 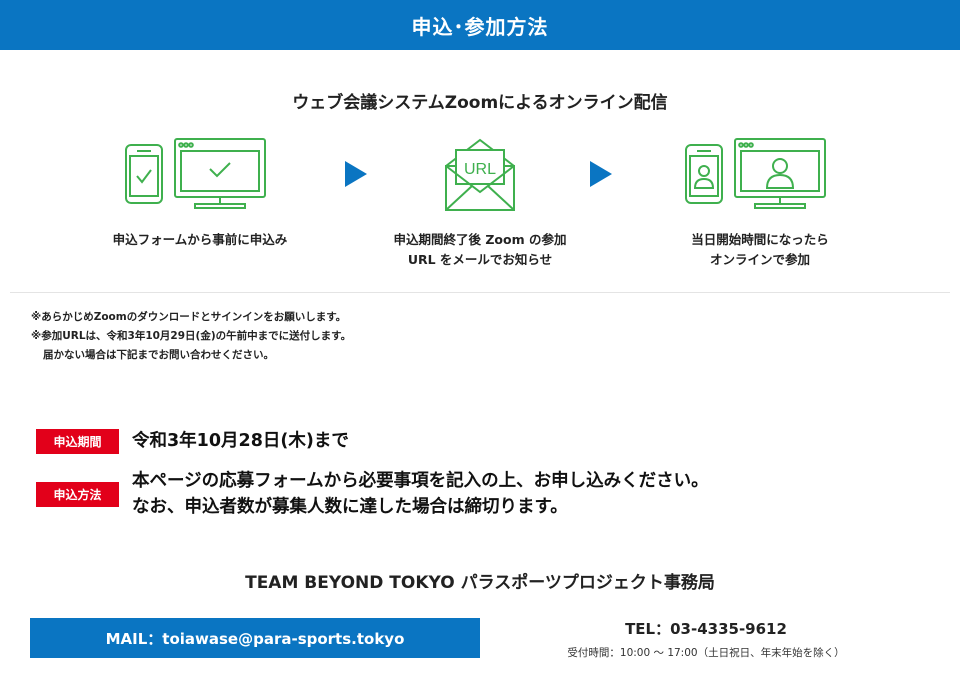 I want to click on step-email: URL 申込期間終了後 Zoom の参加 URL をメールでお知らせ, so click(x=480, y=203).